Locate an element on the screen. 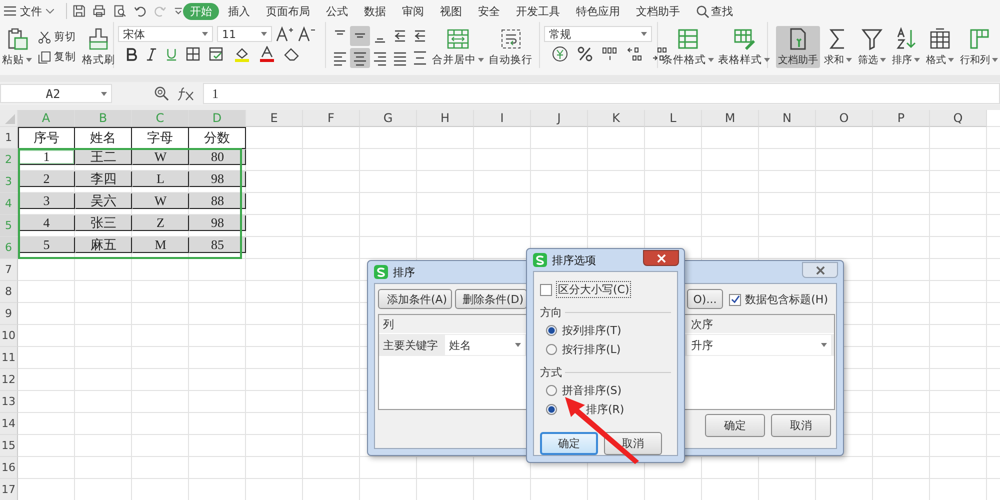 The height and width of the screenshot is (500, 1000). save-icon is located at coordinates (79, 11).